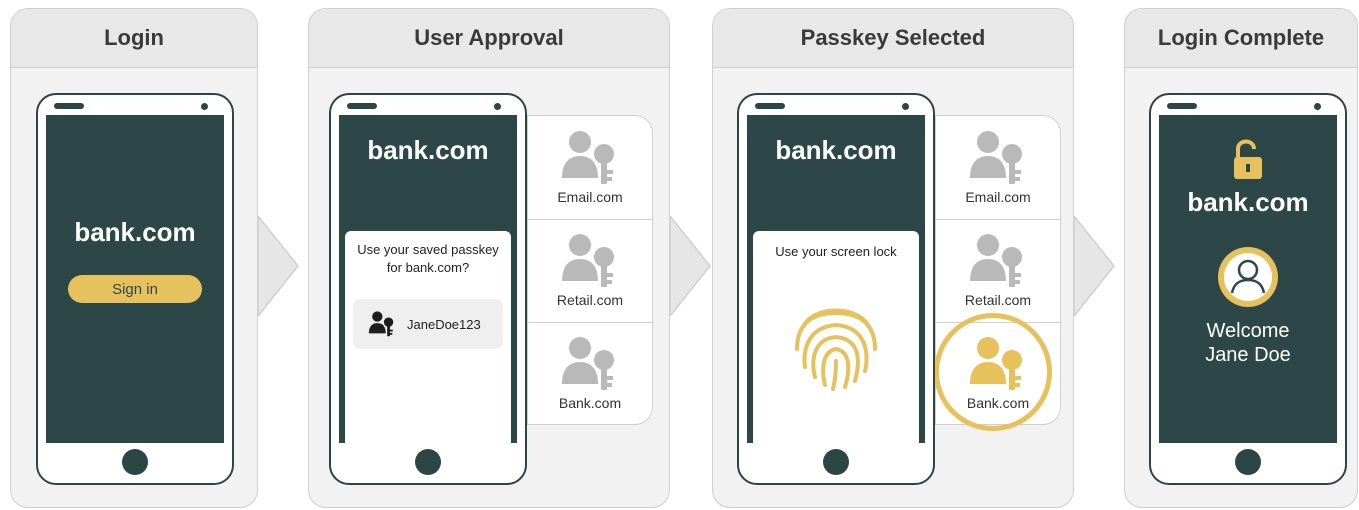  I want to click on step-title: Passkey Selected, so click(893, 38).